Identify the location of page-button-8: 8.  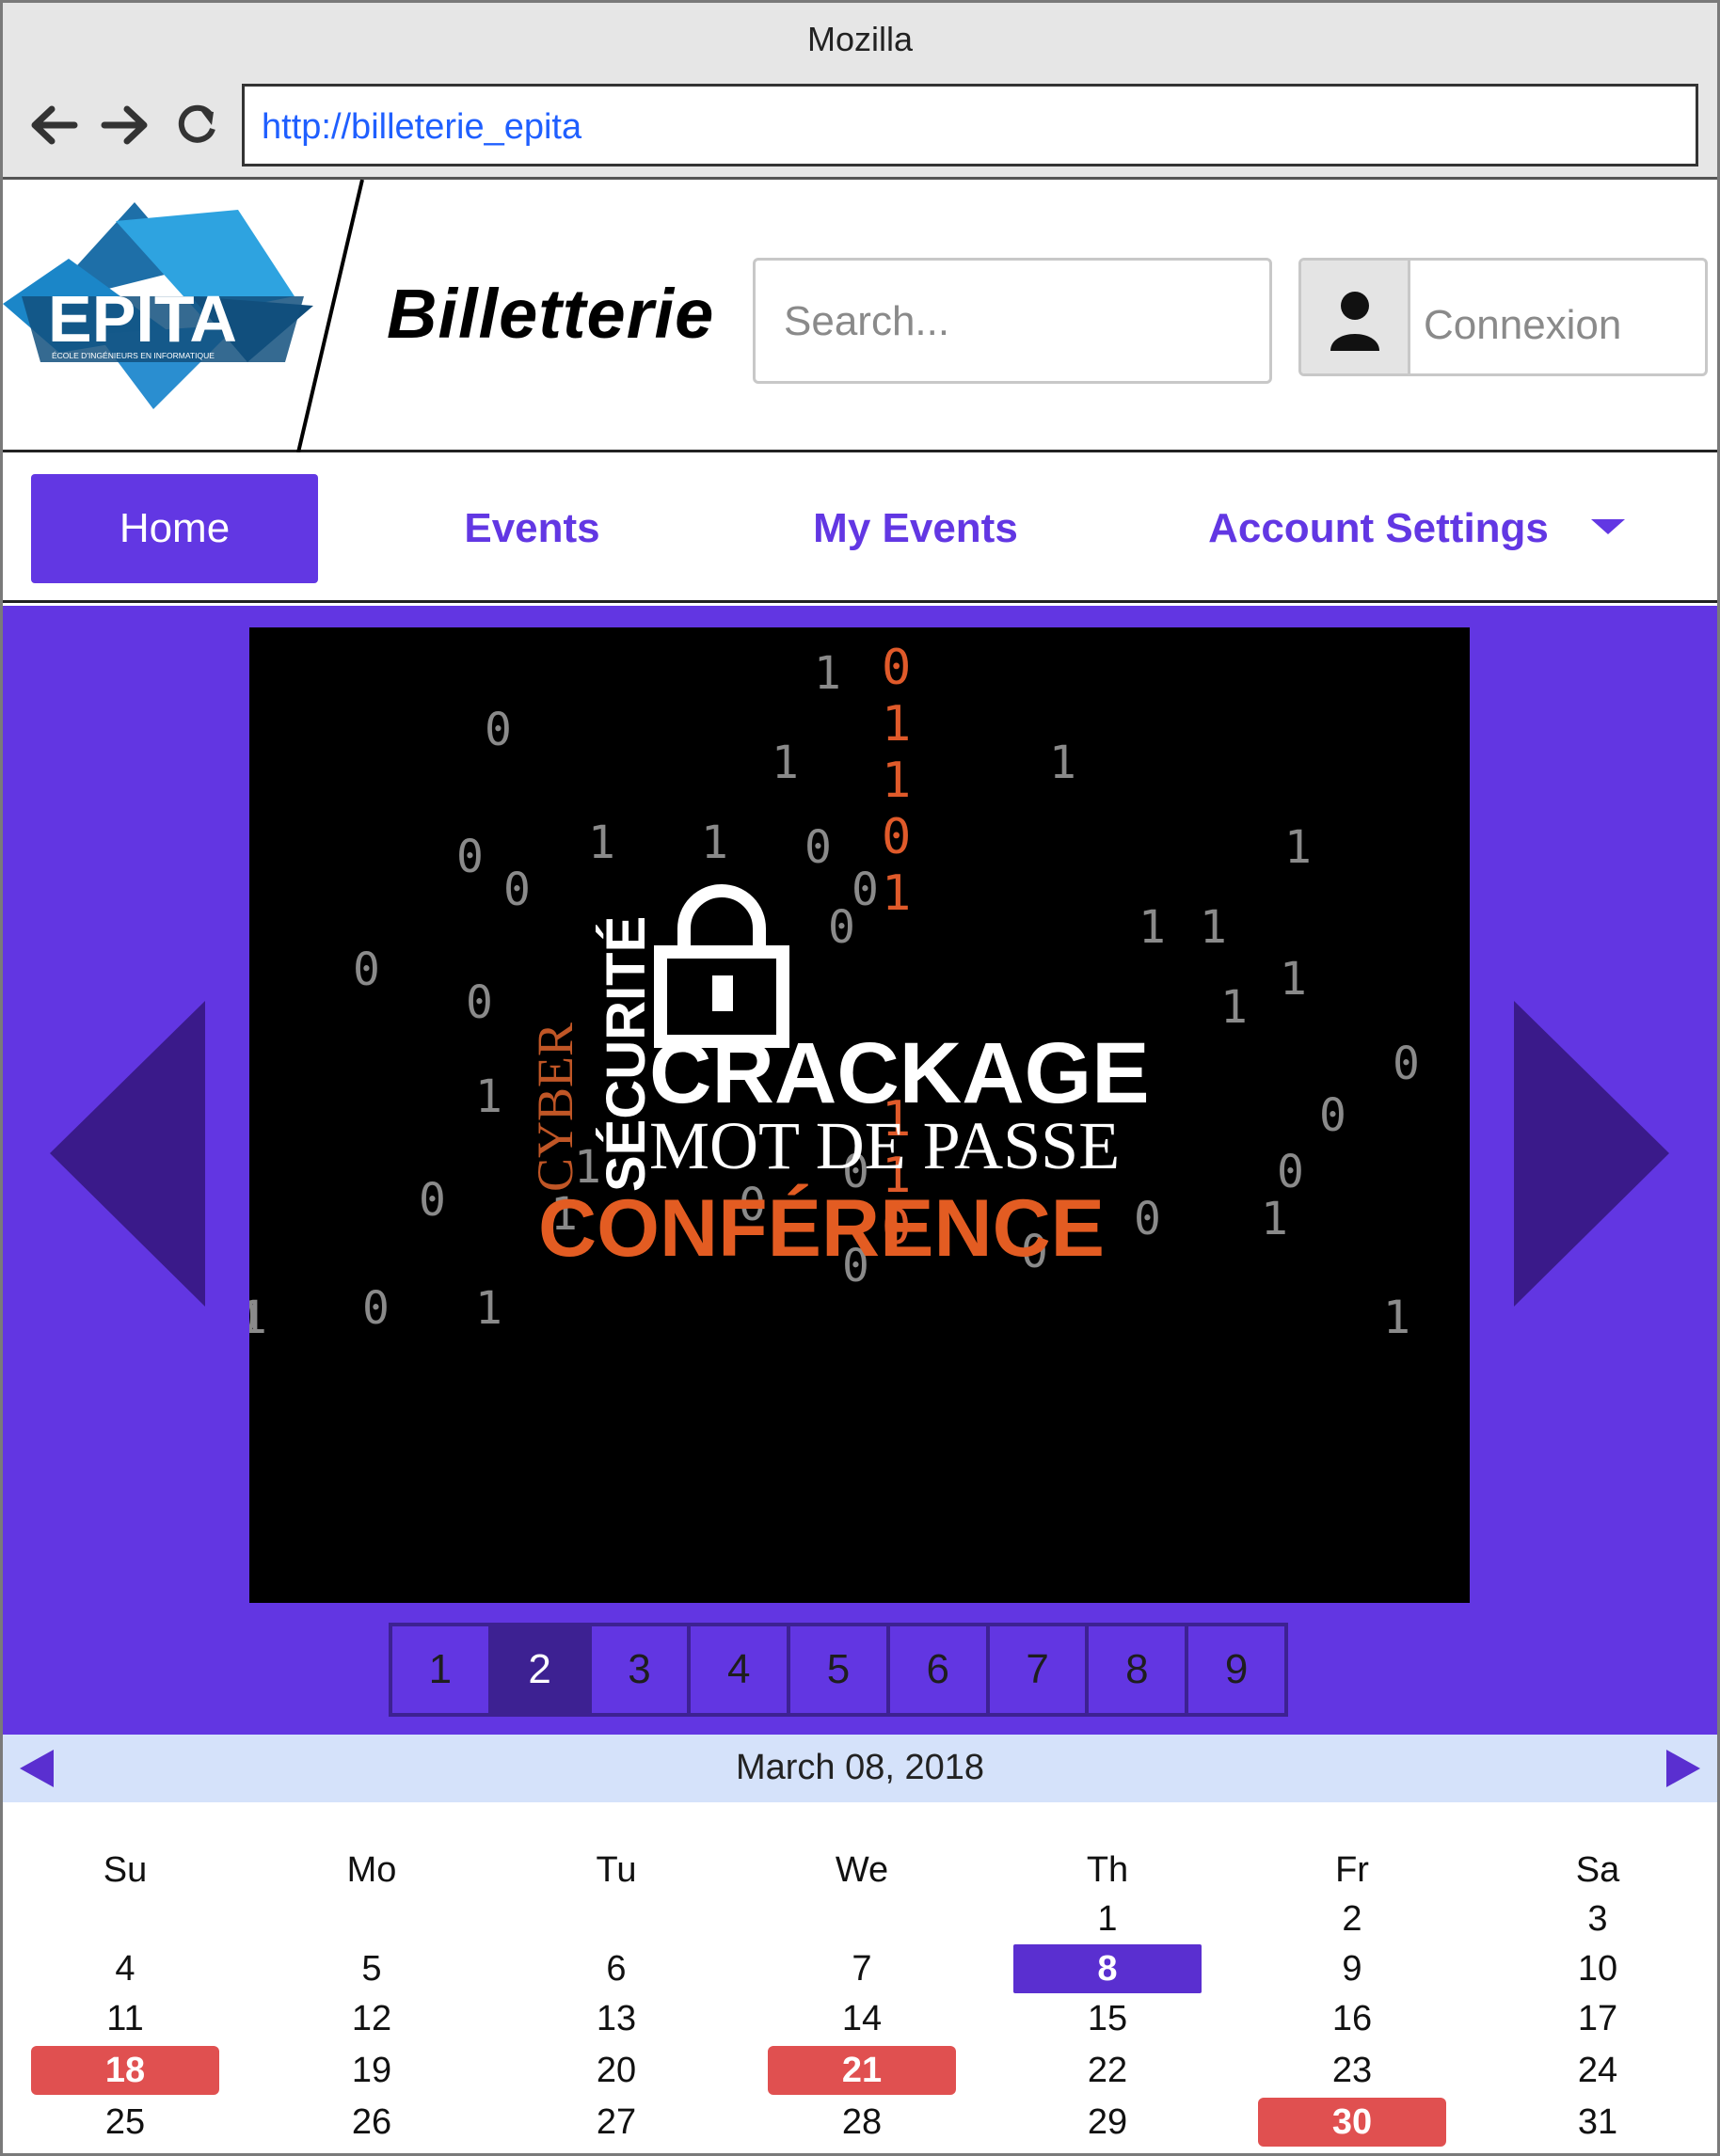
(1139, 1669).